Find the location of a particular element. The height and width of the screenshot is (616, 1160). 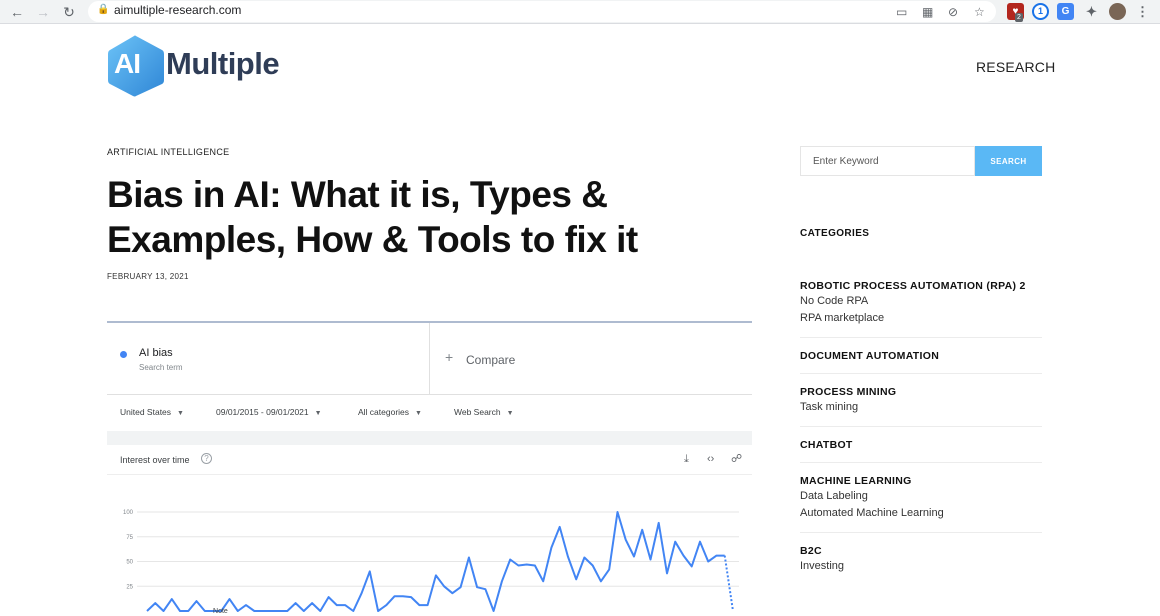

share-icon: ☍ is located at coordinates (736, 459).